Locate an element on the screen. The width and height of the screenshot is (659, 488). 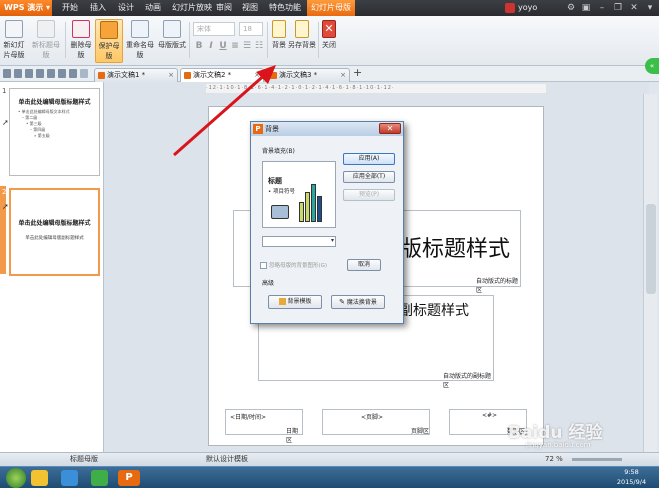
numbered-list-icon: ☷ is located at coordinates (259, 47).